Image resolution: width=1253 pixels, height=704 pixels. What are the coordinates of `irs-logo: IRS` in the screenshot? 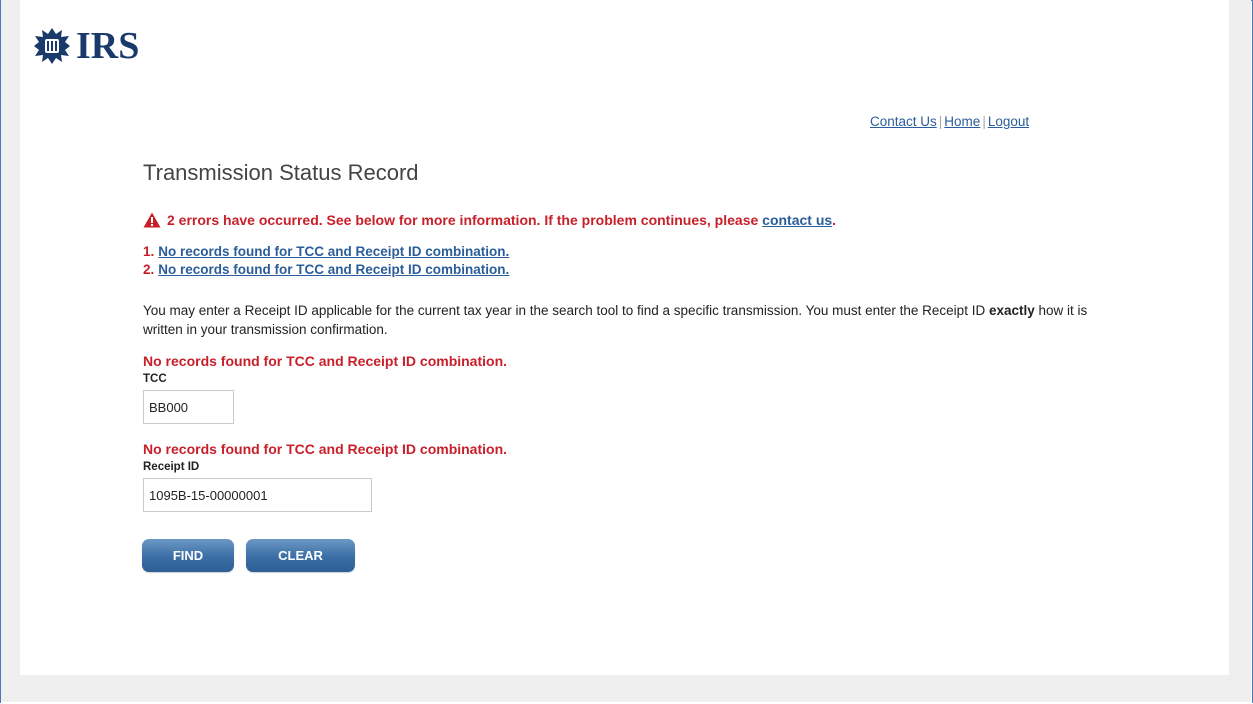 It's located at (85, 46).